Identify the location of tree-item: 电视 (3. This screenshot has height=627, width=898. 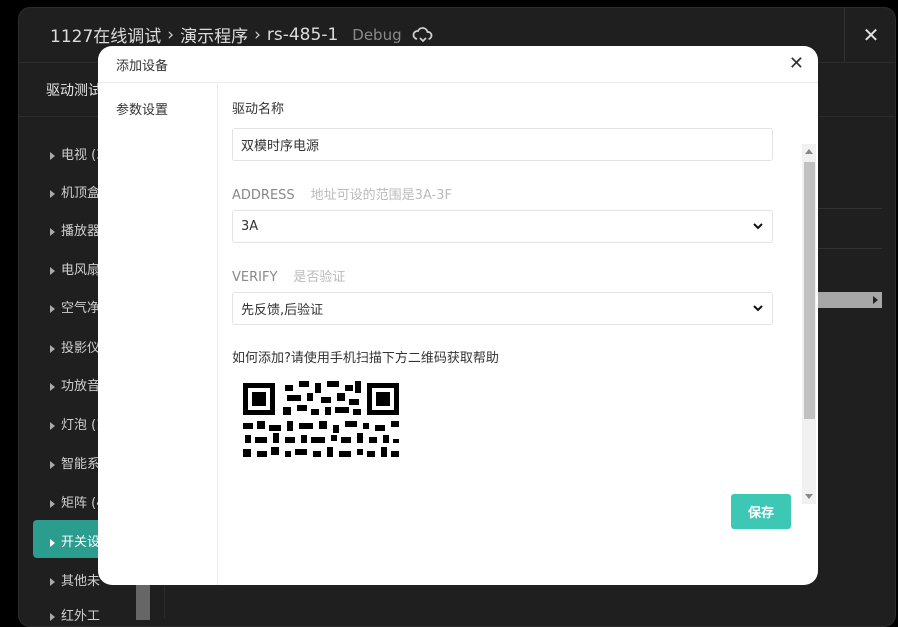
(77, 153).